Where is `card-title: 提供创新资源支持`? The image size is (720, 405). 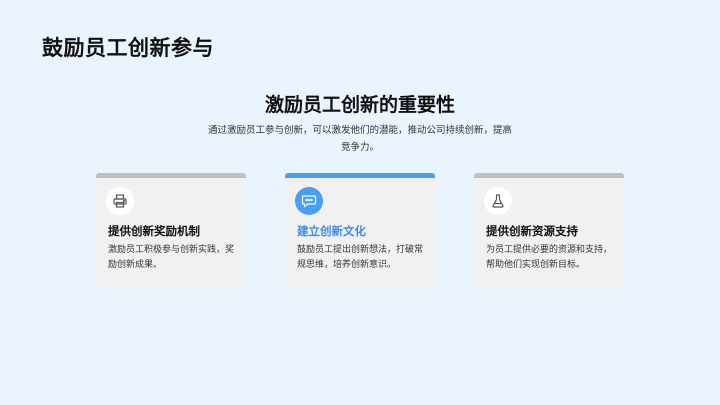
card-title: 提供创新资源支持 is located at coordinates (532, 231).